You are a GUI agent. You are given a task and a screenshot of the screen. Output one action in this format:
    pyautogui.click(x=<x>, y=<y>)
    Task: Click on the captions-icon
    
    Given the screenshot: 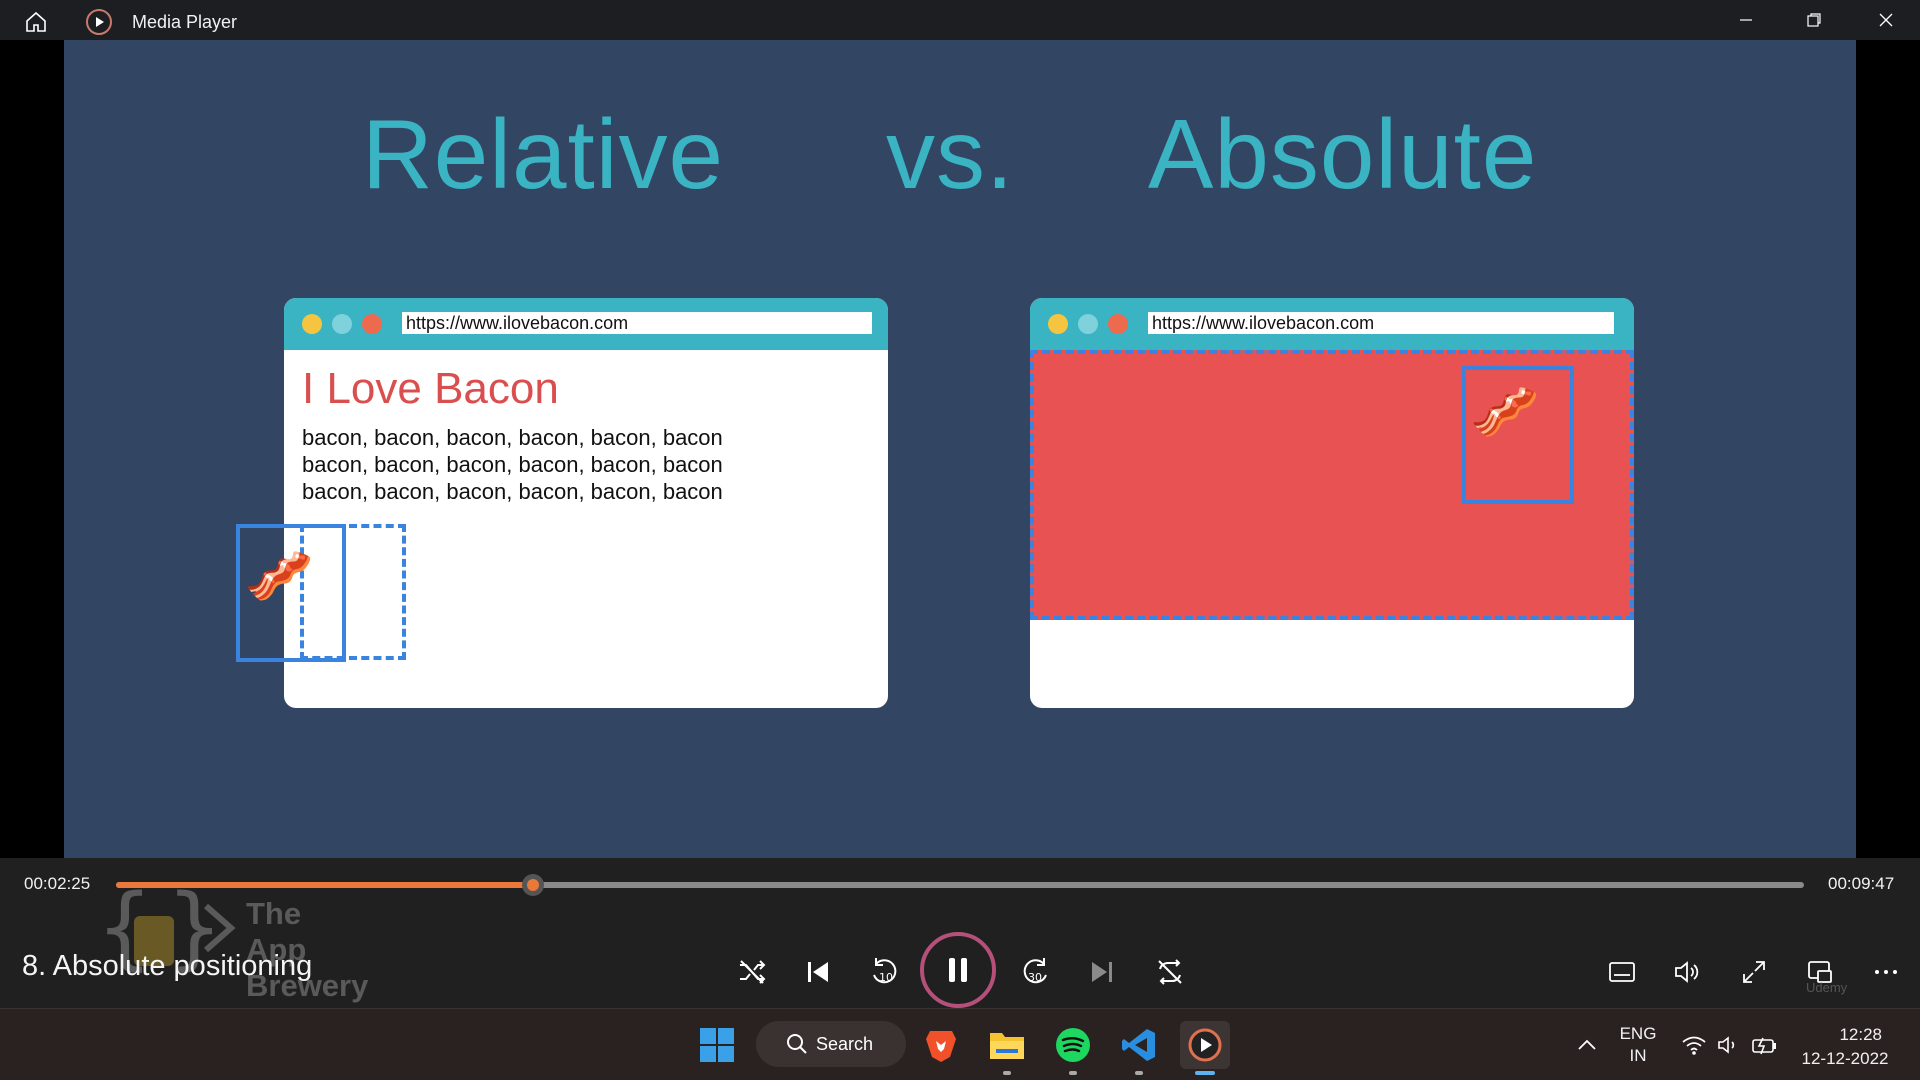 What is the action you would take?
    pyautogui.click(x=1622, y=972)
    